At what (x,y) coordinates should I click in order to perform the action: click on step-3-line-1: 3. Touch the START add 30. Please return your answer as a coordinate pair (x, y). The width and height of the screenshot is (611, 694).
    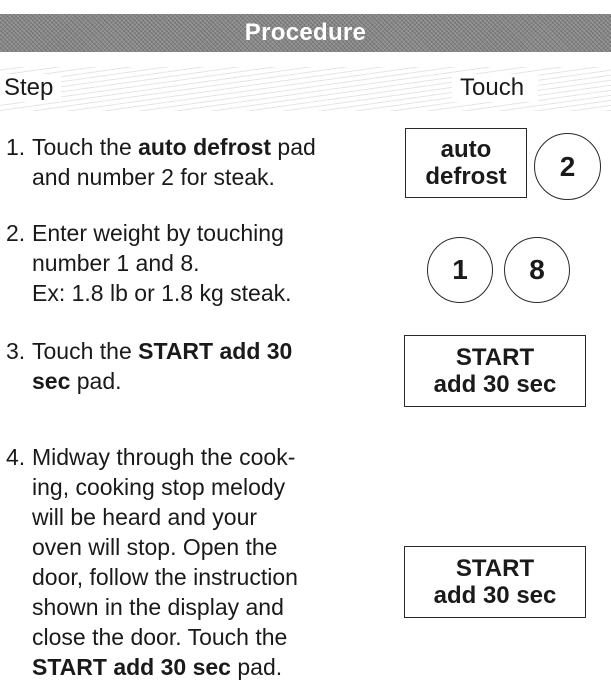
    Looking at the image, I should click on (149, 351).